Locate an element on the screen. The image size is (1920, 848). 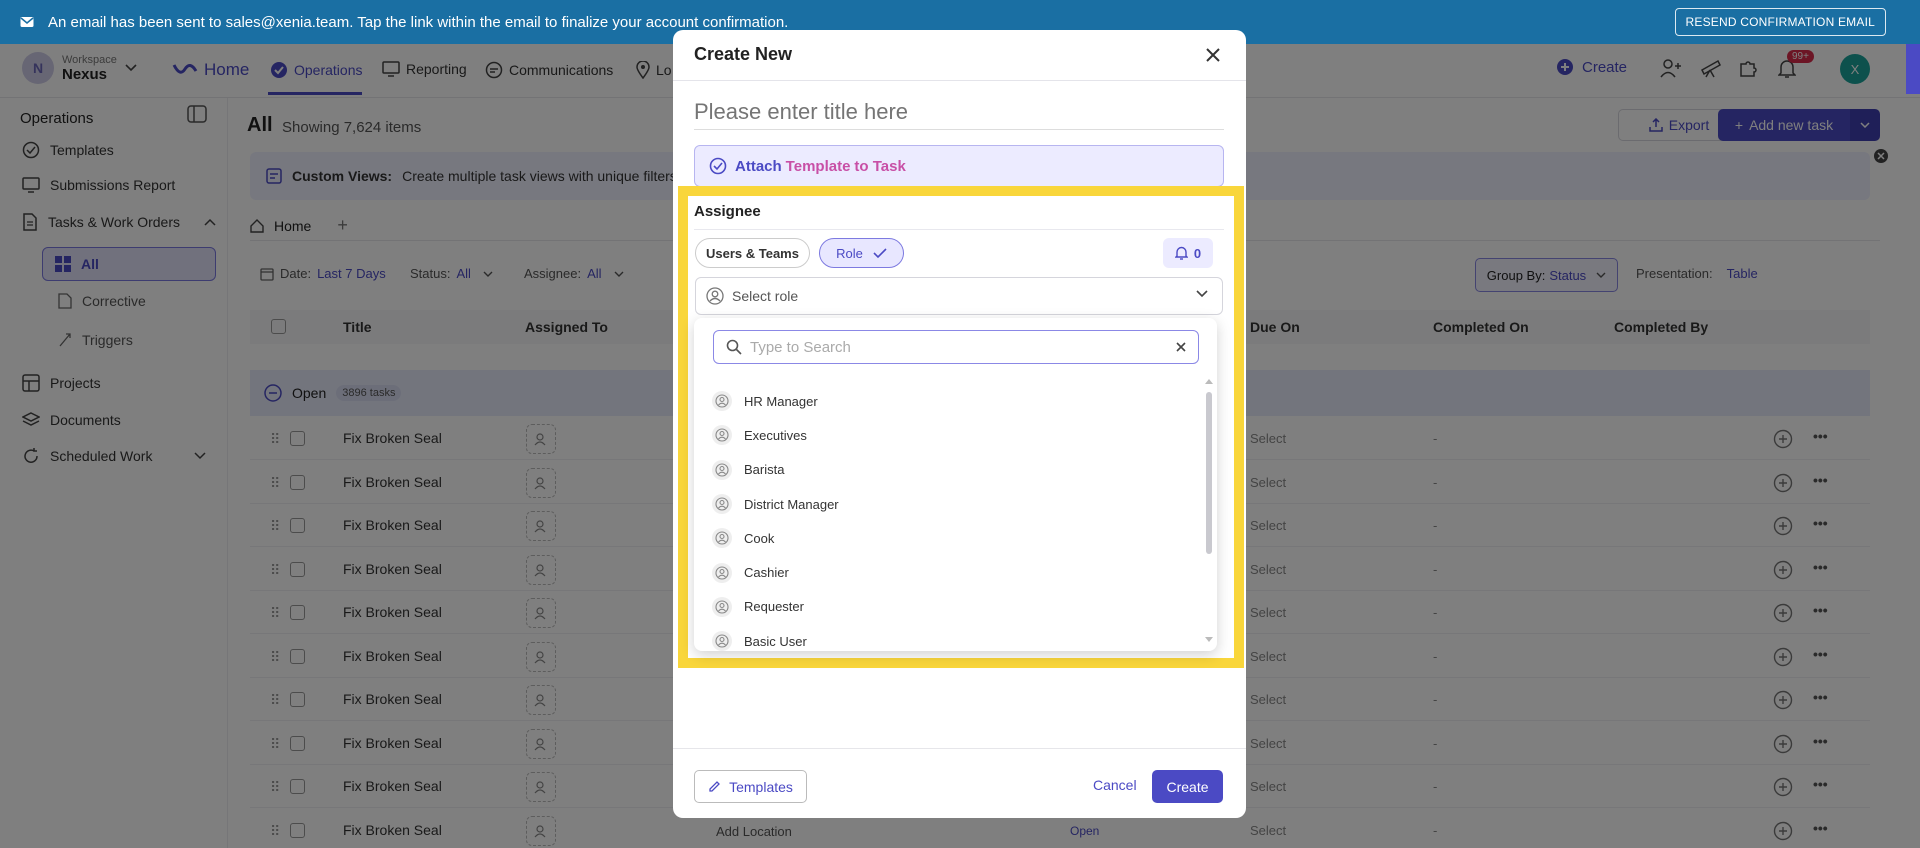
user-circle-icon is located at coordinates (715, 296).